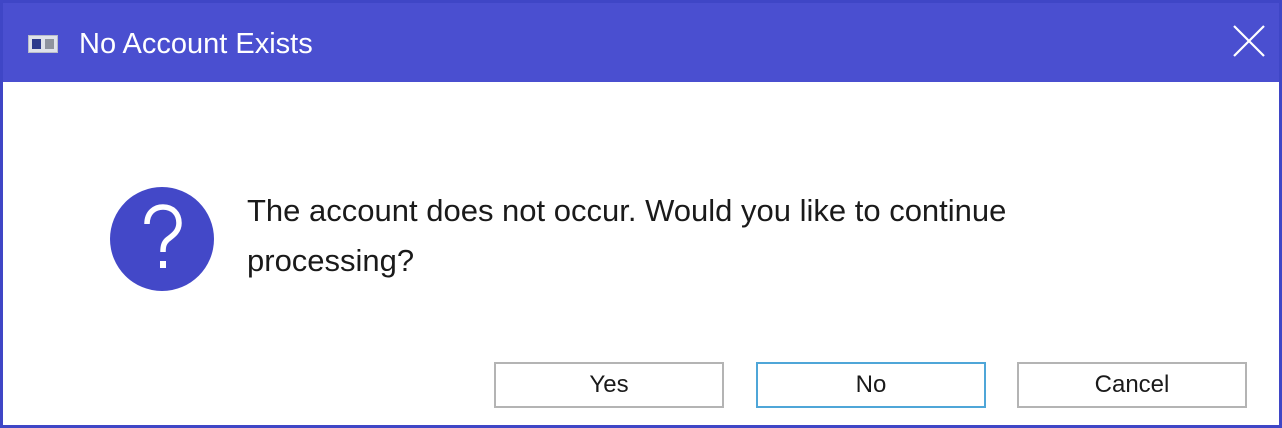  I want to click on close-button, so click(1249, 41).